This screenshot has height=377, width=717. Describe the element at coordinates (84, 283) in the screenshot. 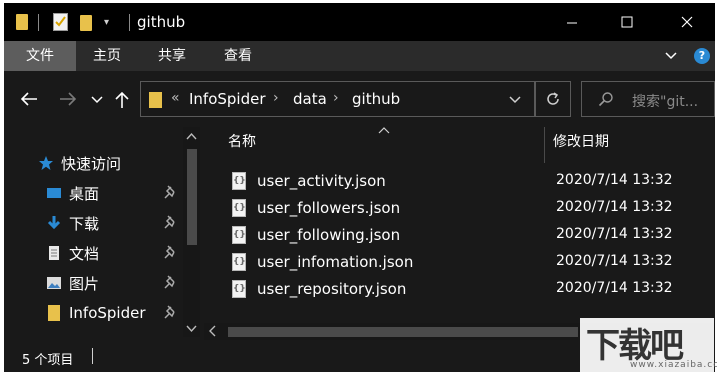

I see `nav-item-label: 图片` at that location.